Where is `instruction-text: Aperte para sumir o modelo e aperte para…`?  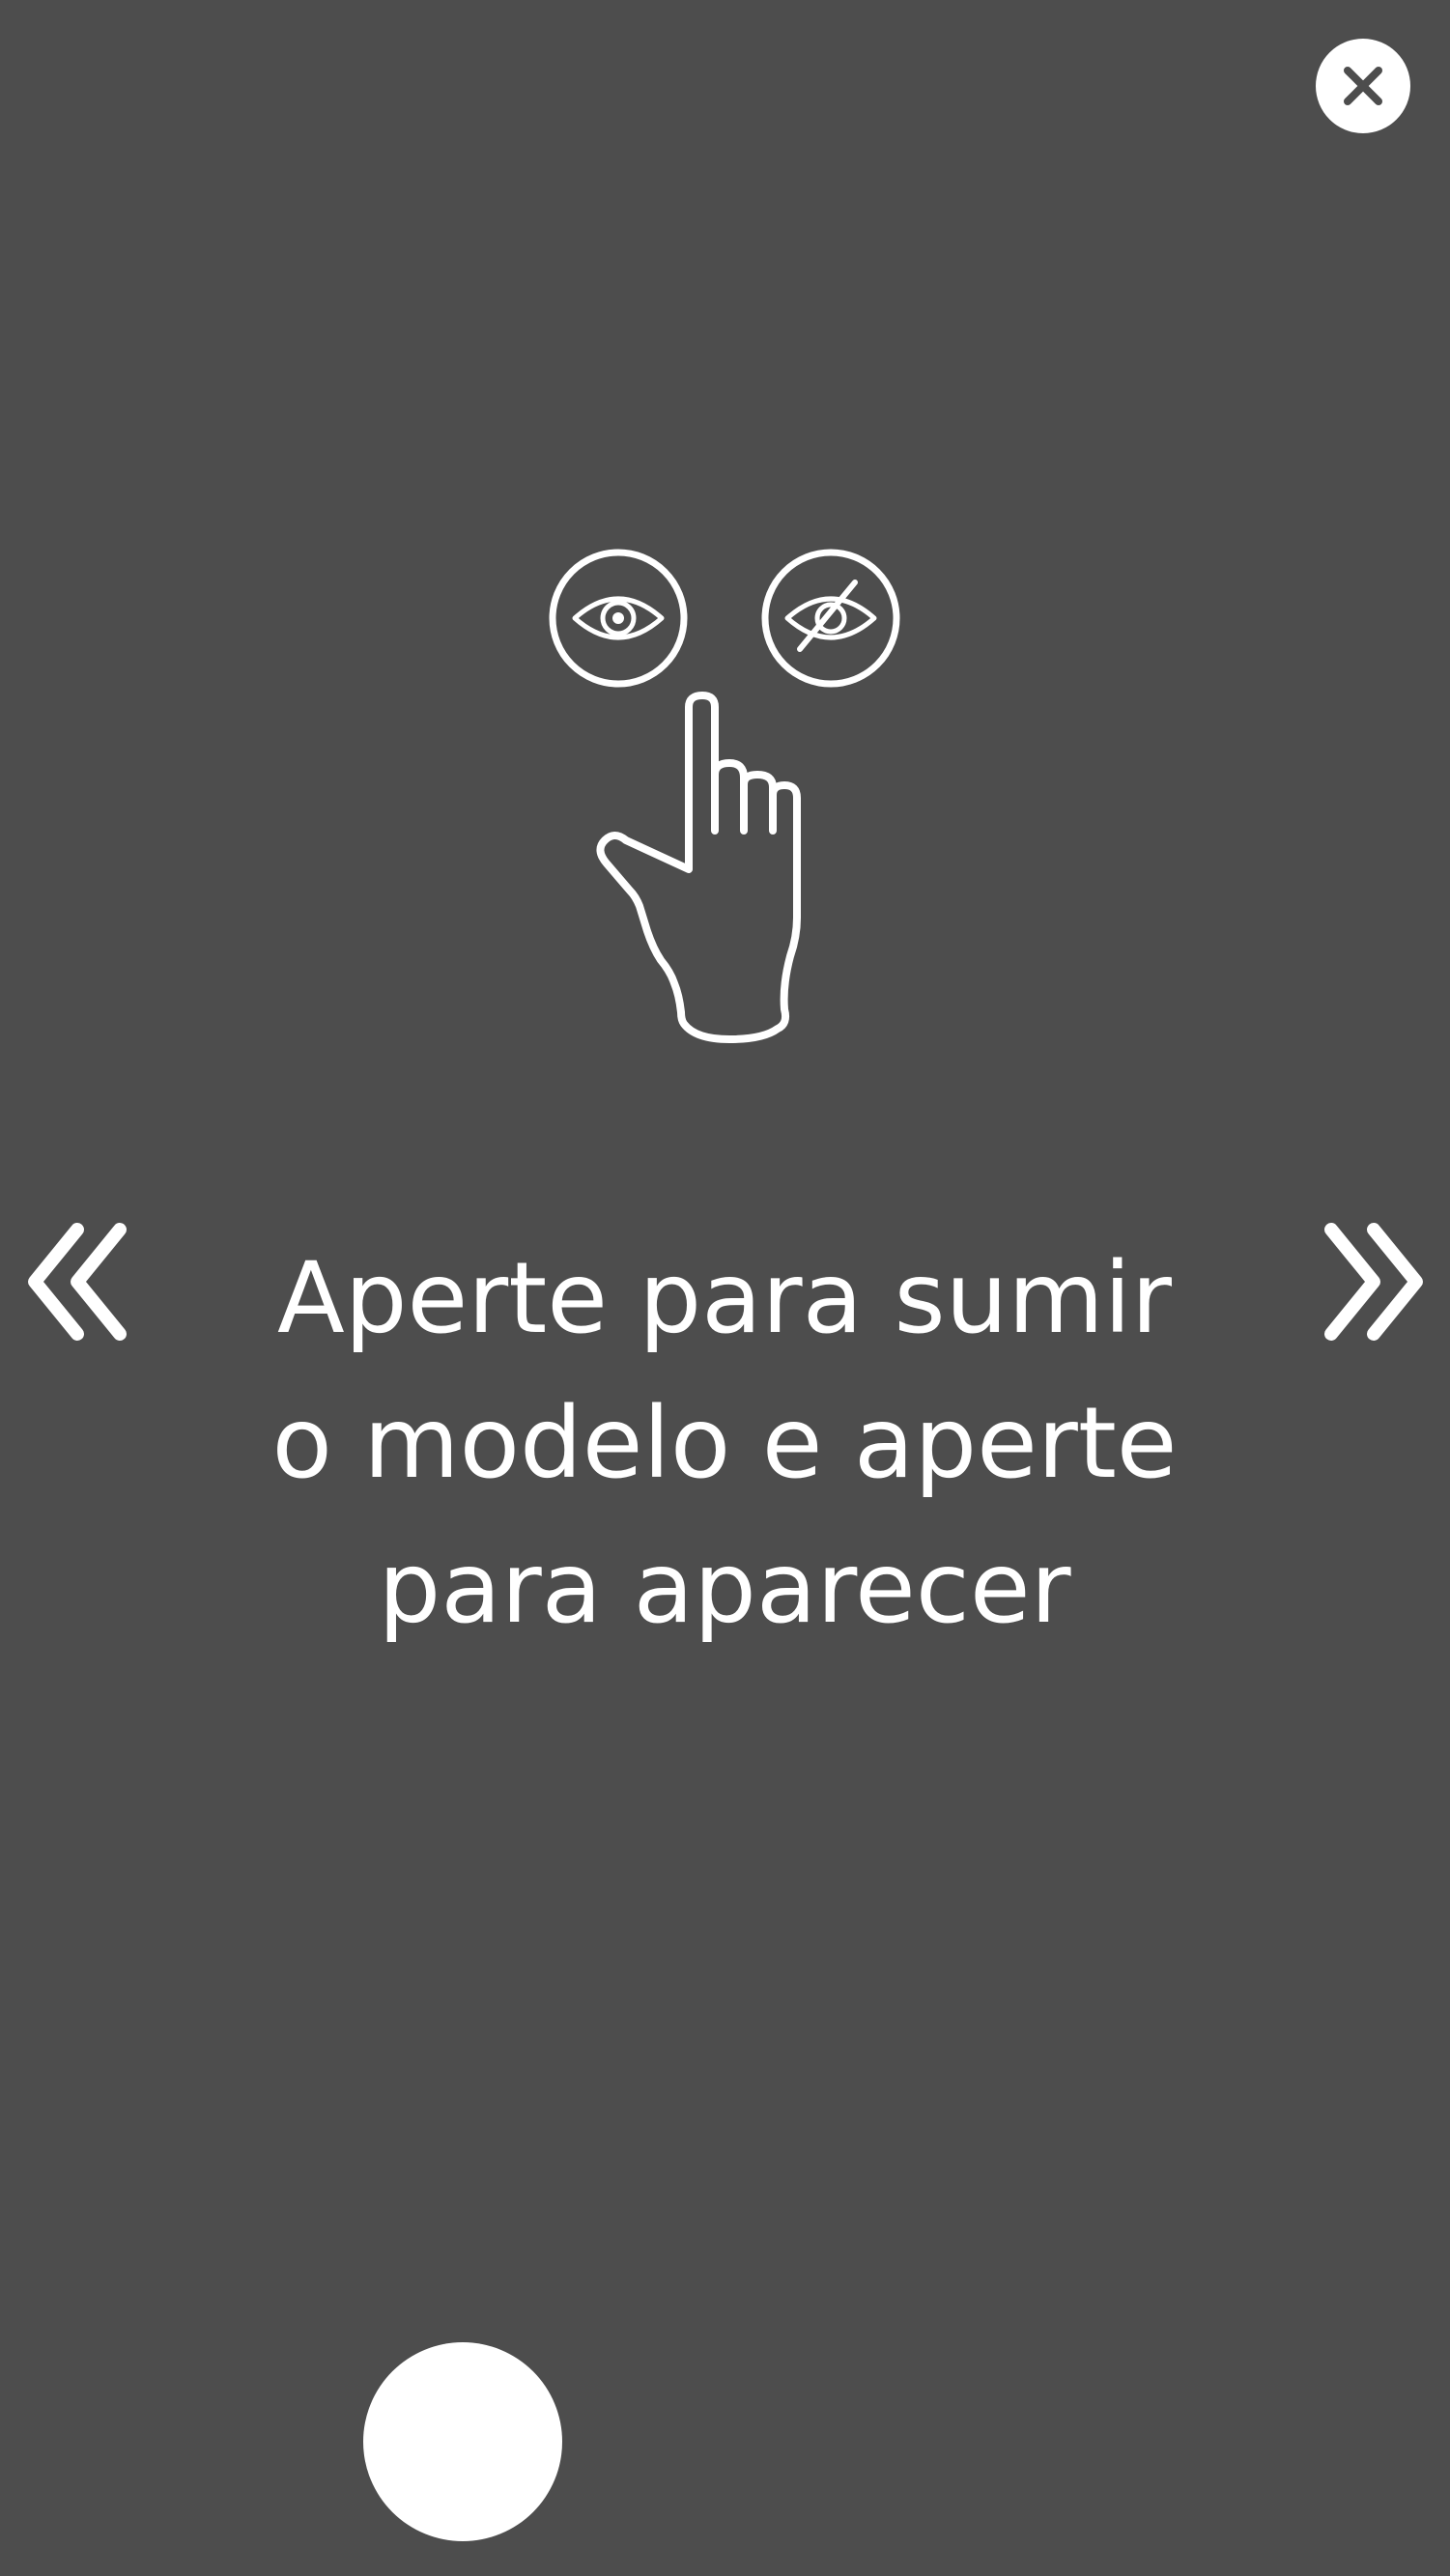
instruction-text: Aperte para sumir o modelo e aperte para… is located at coordinates (725, 1444).